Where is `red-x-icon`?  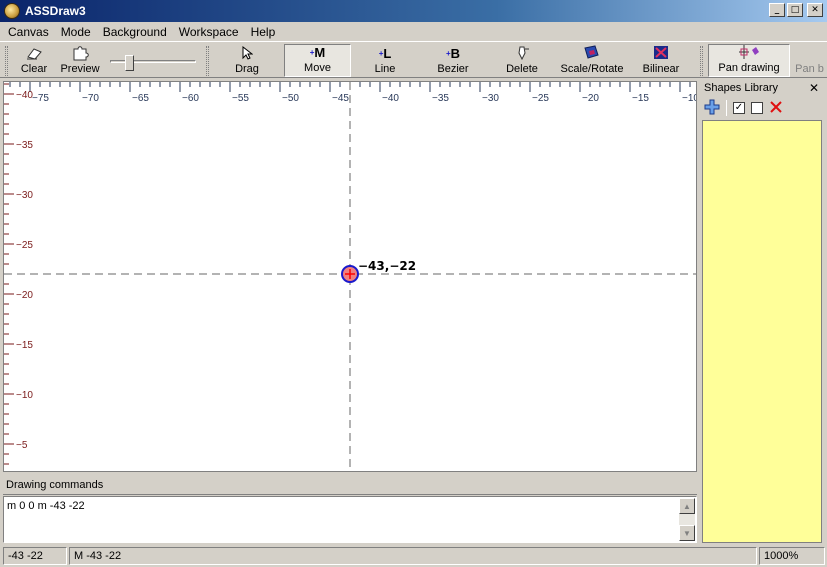
red-x-icon is located at coordinates (776, 106).